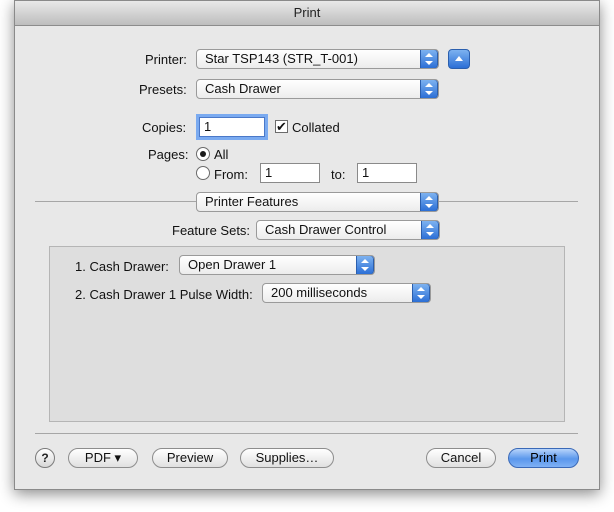 This screenshot has height=512, width=614. Describe the element at coordinates (317, 202) in the screenshot. I see `section-popup: Printer Features` at that location.